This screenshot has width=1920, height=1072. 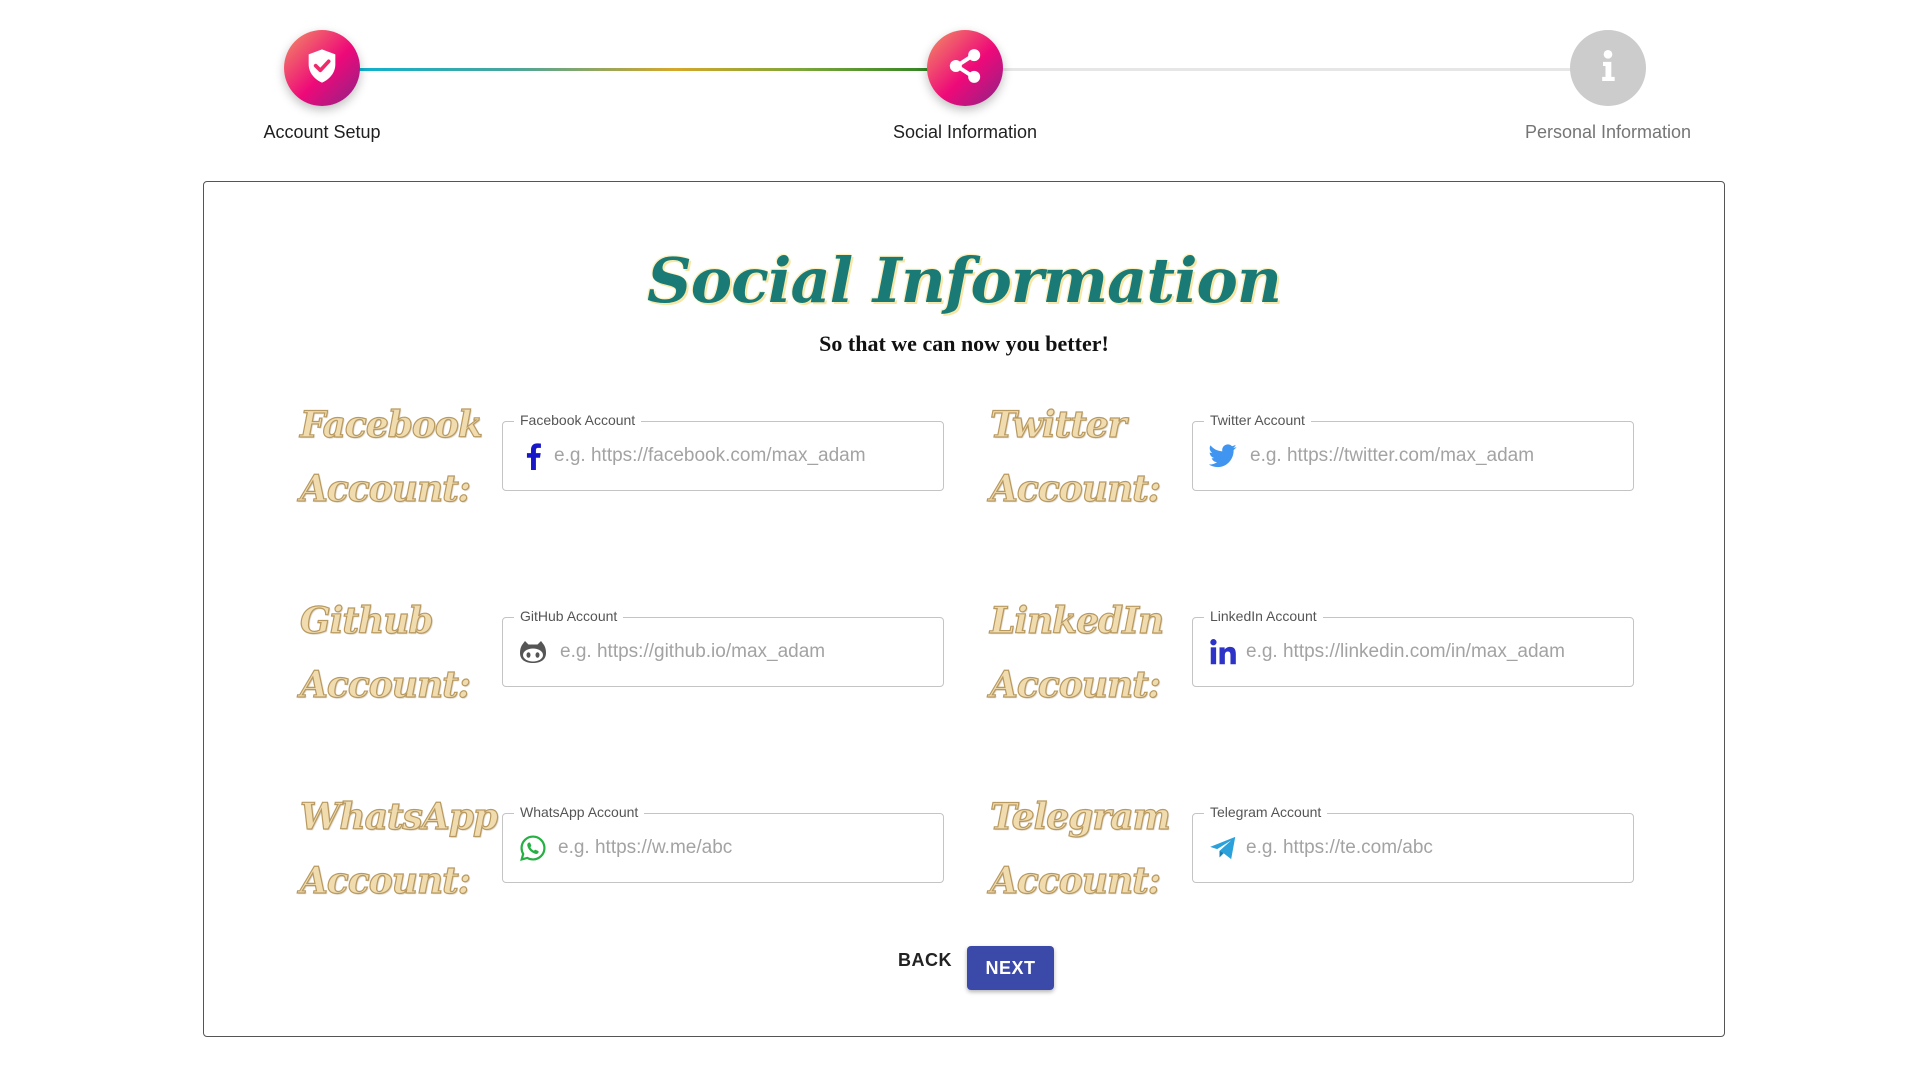 What do you see at coordinates (1058, 424) in the screenshot?
I see `twitter-side-label-line-1: Twitter` at bounding box center [1058, 424].